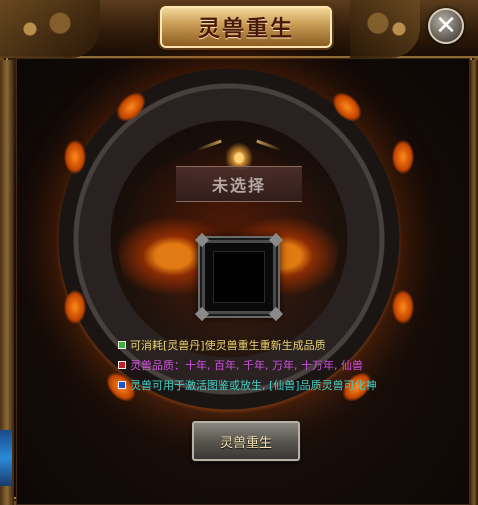 The width and height of the screenshot is (478, 505). Describe the element at coordinates (474, 282) in the screenshot. I see `frame-right-rail` at that location.